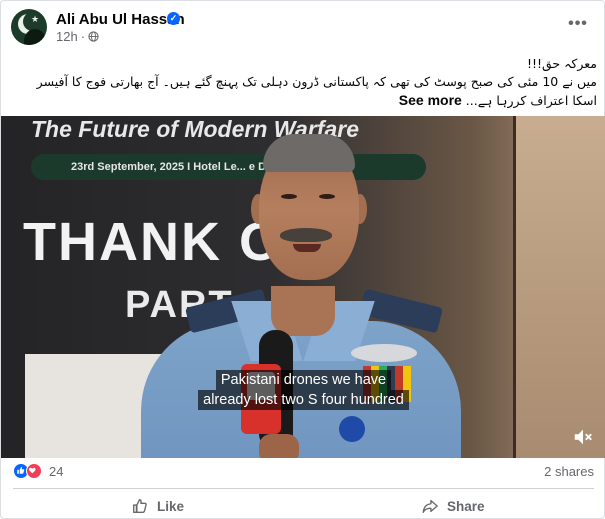 This screenshot has width=605, height=519. What do you see at coordinates (430, 100) in the screenshot?
I see `see-more-link: See more` at bounding box center [430, 100].